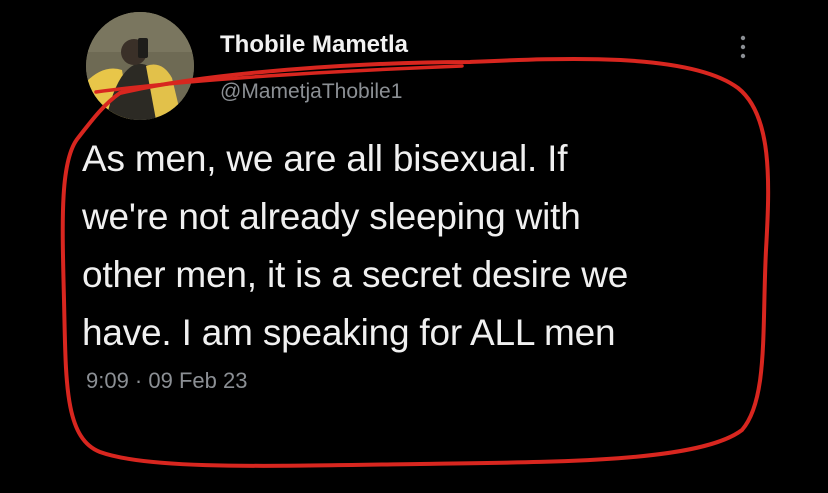 The height and width of the screenshot is (493, 828). Describe the element at coordinates (743, 47) in the screenshot. I see `more-vertical-icon` at that location.